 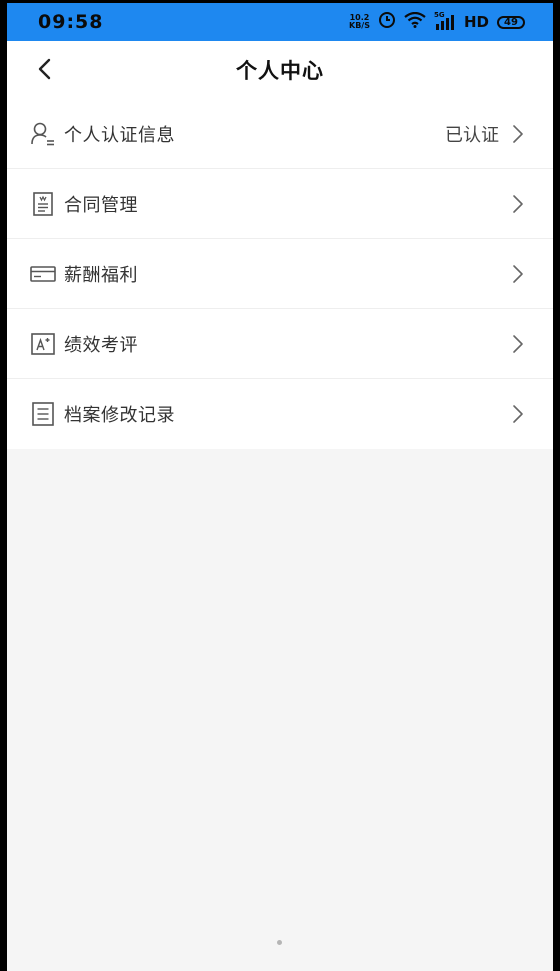 I want to click on app-header: 个人中心, so click(x=280, y=70).